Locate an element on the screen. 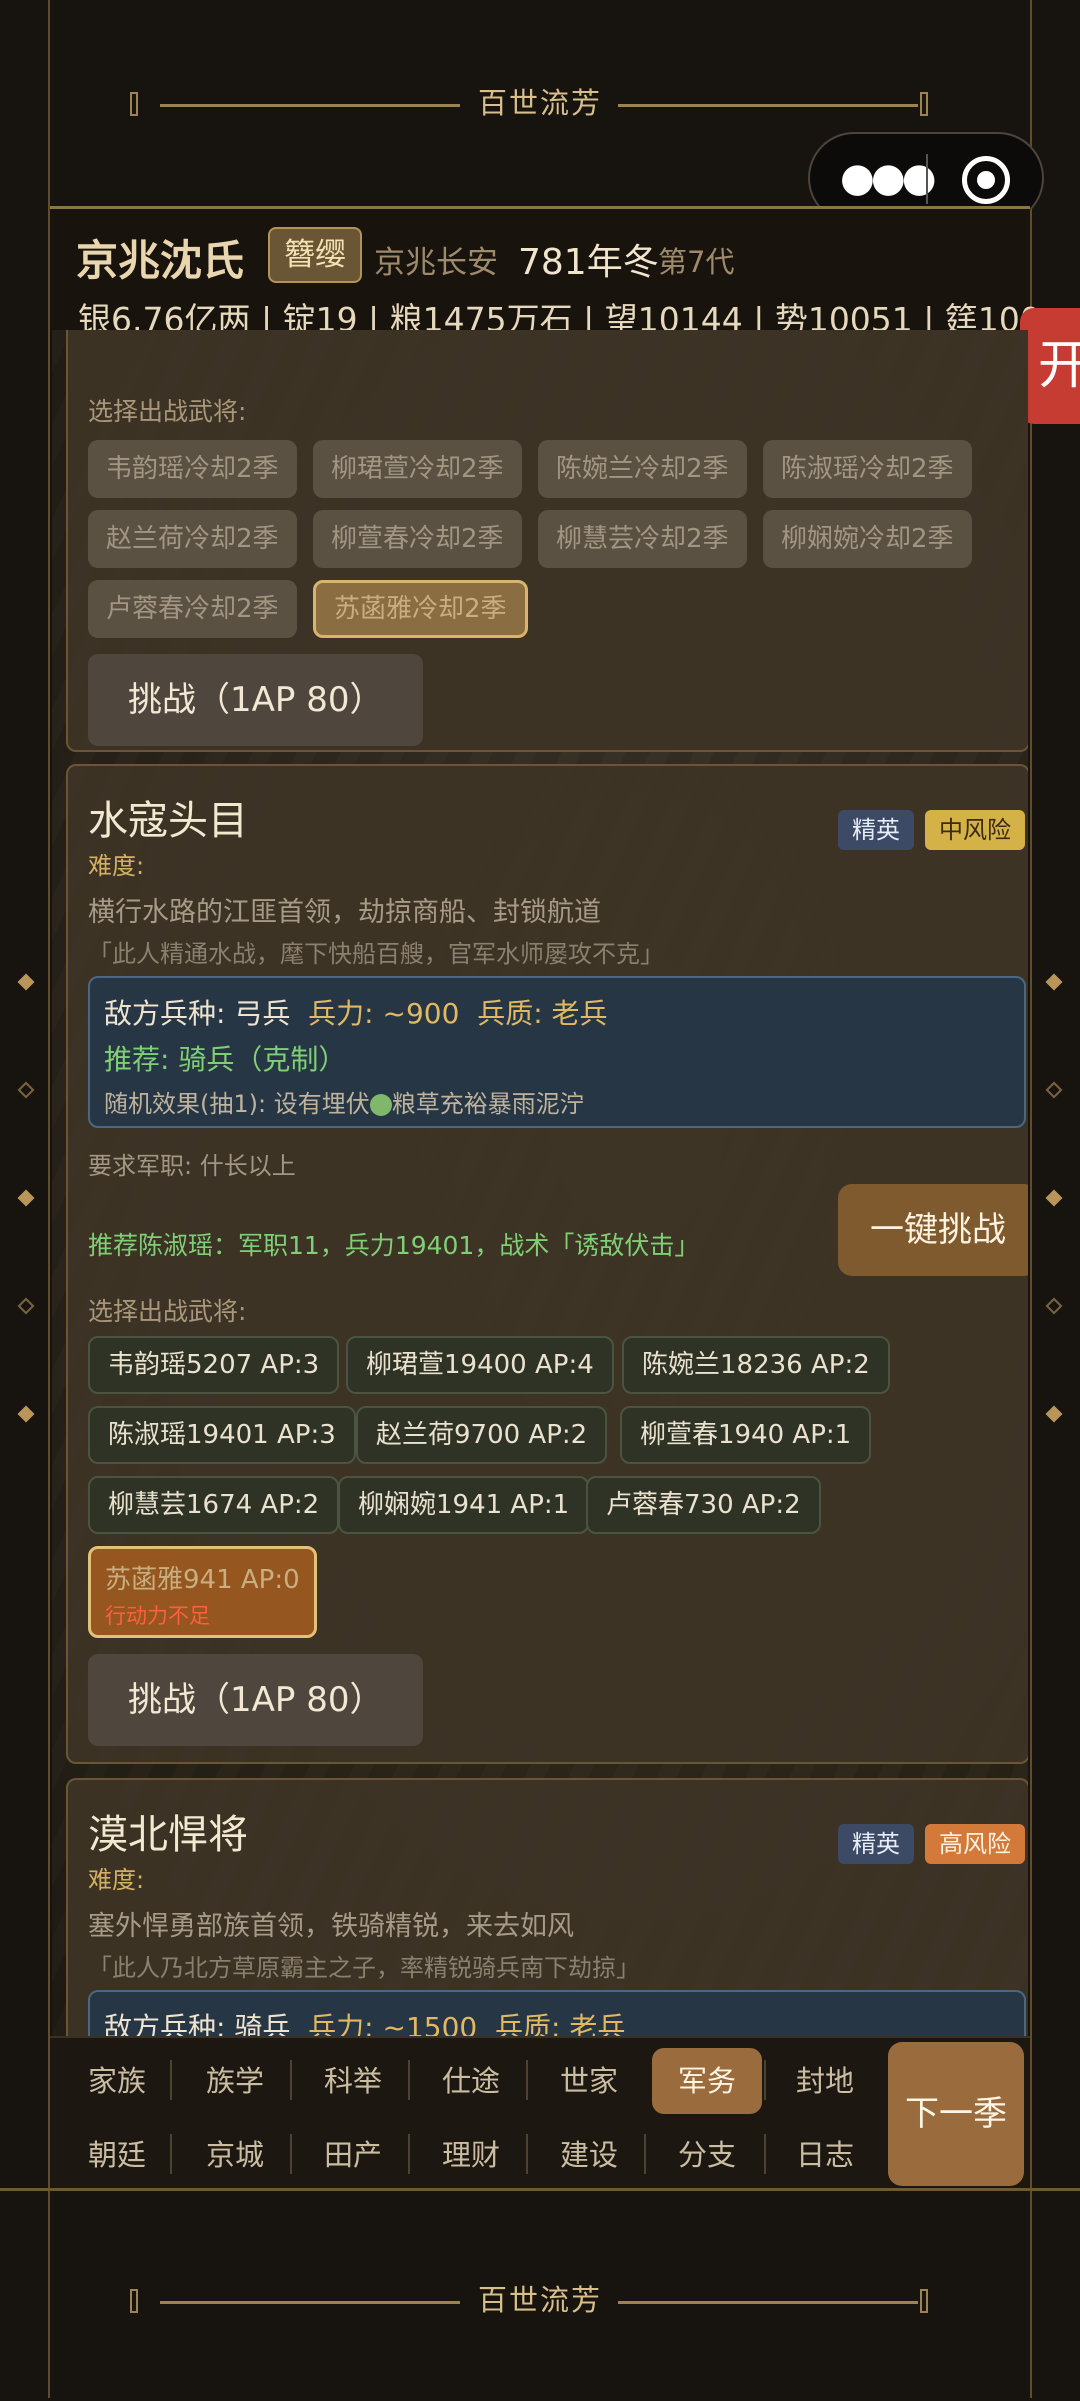 The height and width of the screenshot is (2401, 1080). nav-log: 日志 is located at coordinates (825, 2155).